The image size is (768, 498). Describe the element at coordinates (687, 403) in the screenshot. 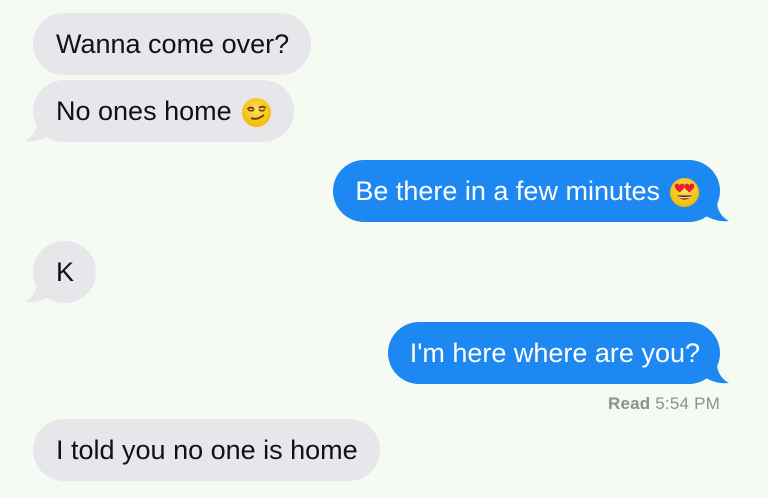

I see `read-time: 5:54 PM` at that location.